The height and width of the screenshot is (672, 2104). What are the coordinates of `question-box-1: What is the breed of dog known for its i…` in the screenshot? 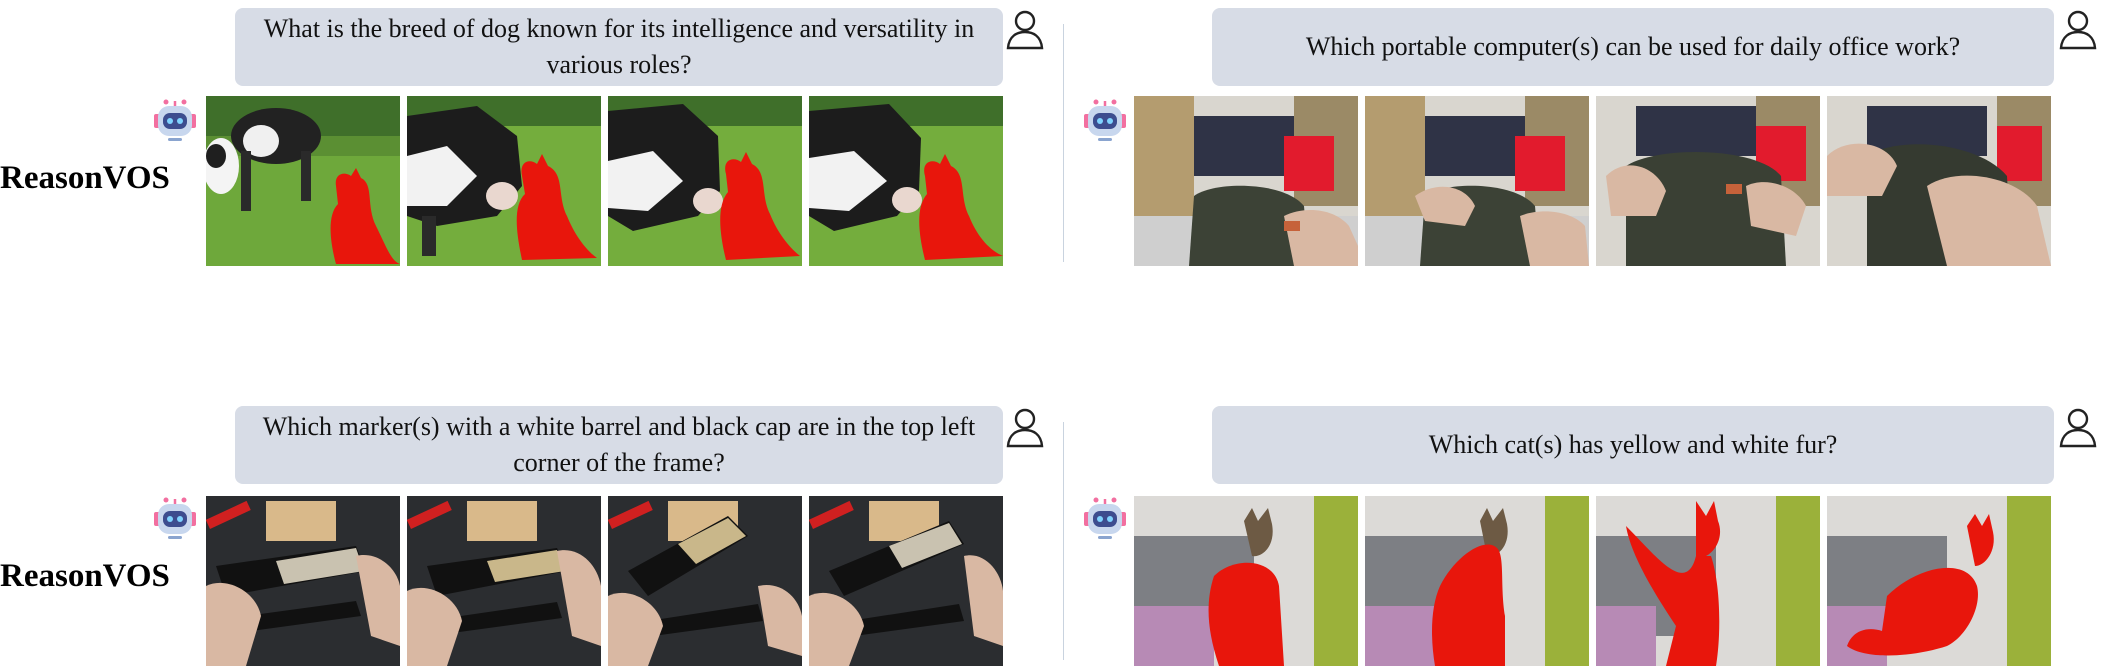 It's located at (619, 47).